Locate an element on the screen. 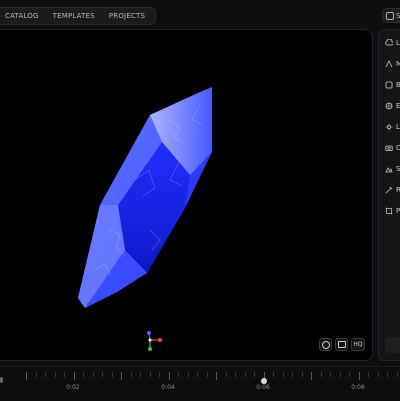  environment-icon is located at coordinates (388, 106).